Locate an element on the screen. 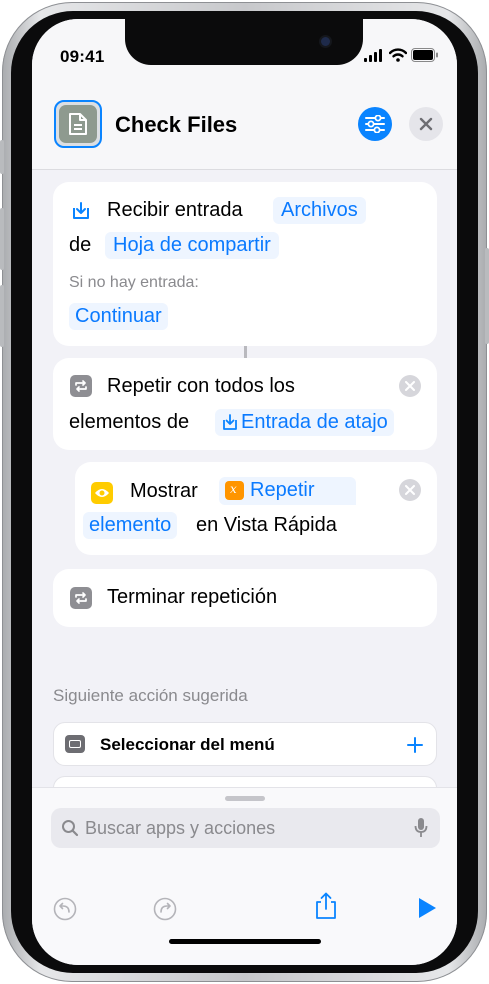  search-field: Buscar apps y acciones is located at coordinates (245, 828).